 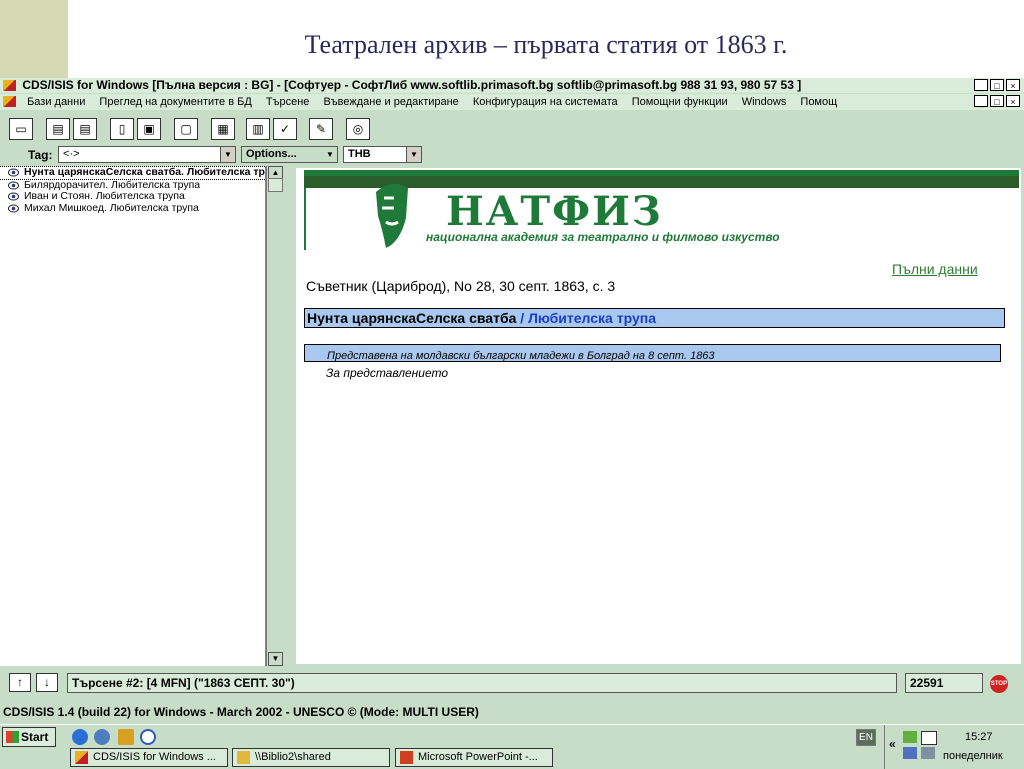 What do you see at coordinates (935, 269) in the screenshot?
I see `full-data-link: Пълни данни` at bounding box center [935, 269].